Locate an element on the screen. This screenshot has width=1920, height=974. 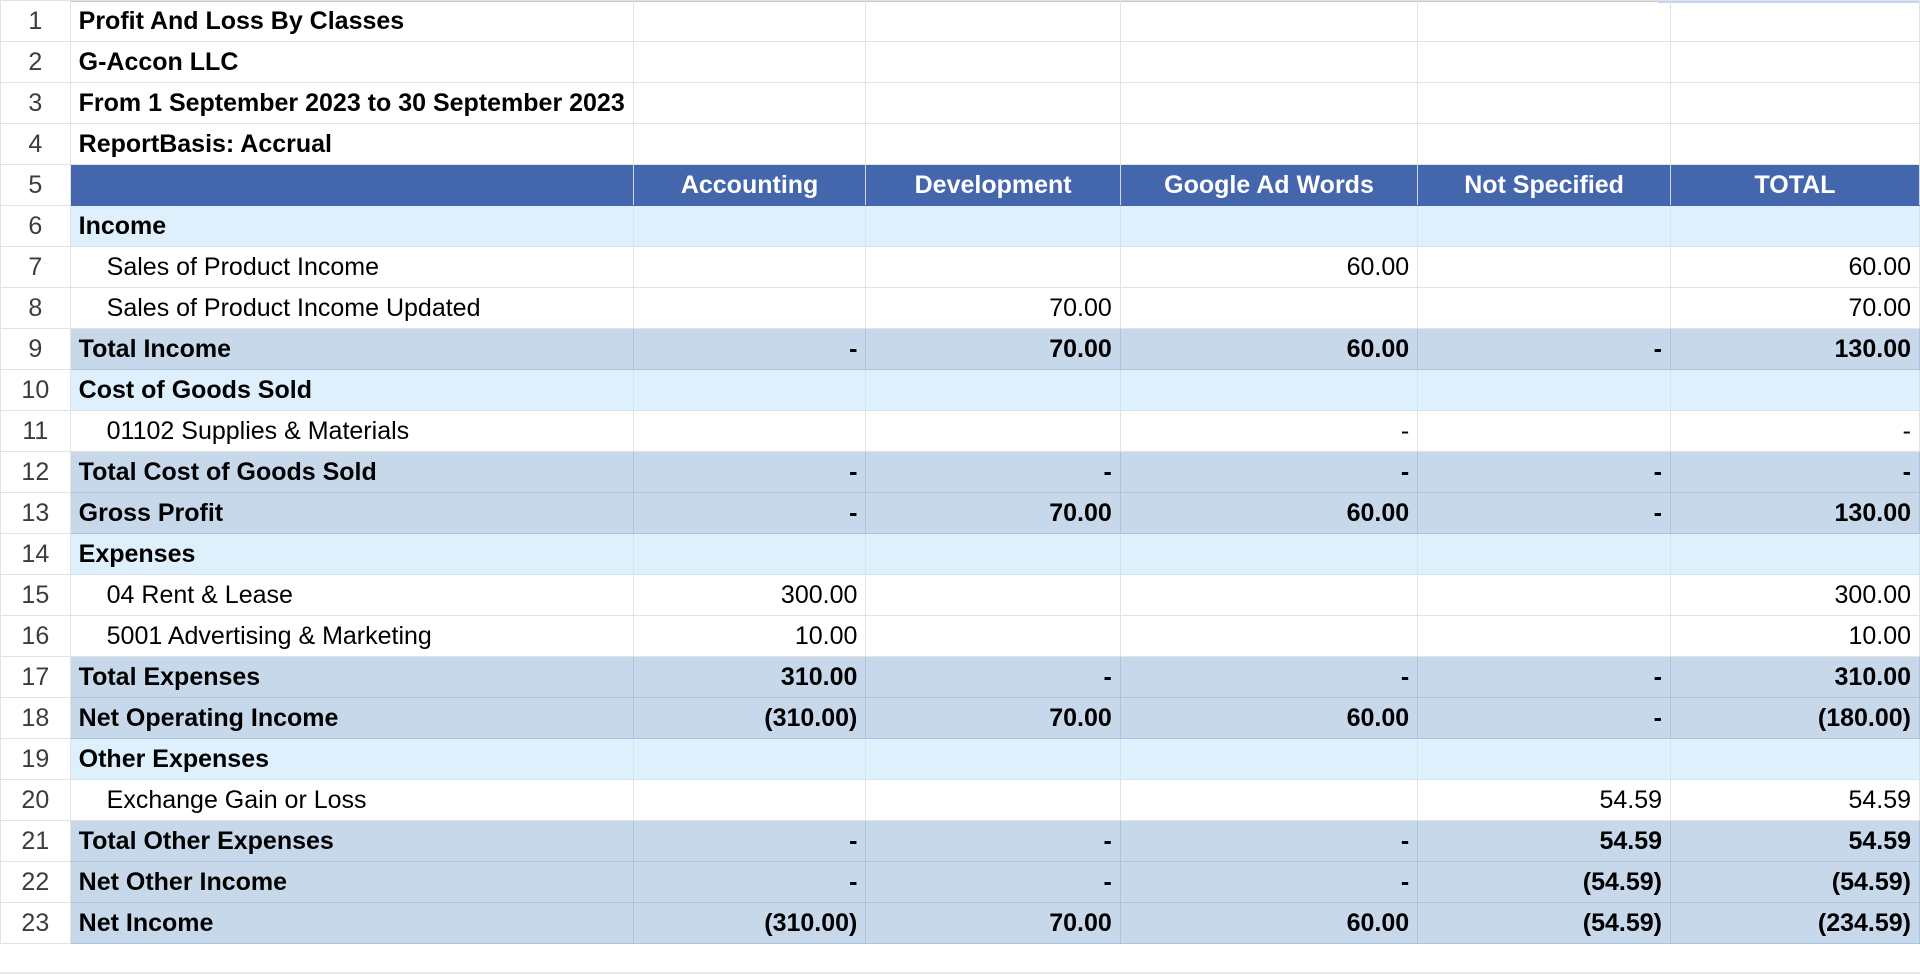
cell-label: Total Income is located at coordinates (351, 349).